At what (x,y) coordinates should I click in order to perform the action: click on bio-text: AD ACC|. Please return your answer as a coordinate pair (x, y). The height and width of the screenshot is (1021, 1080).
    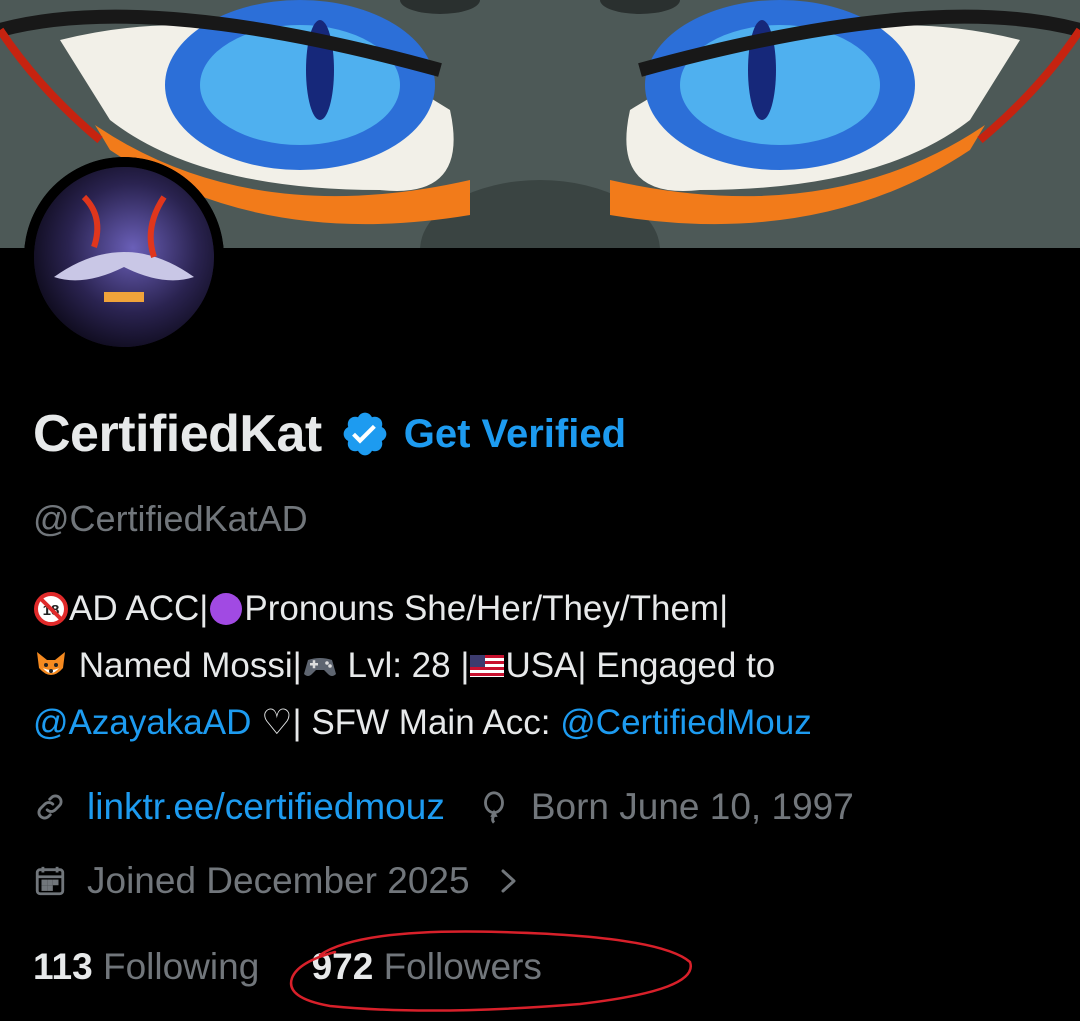
    Looking at the image, I should click on (139, 608).